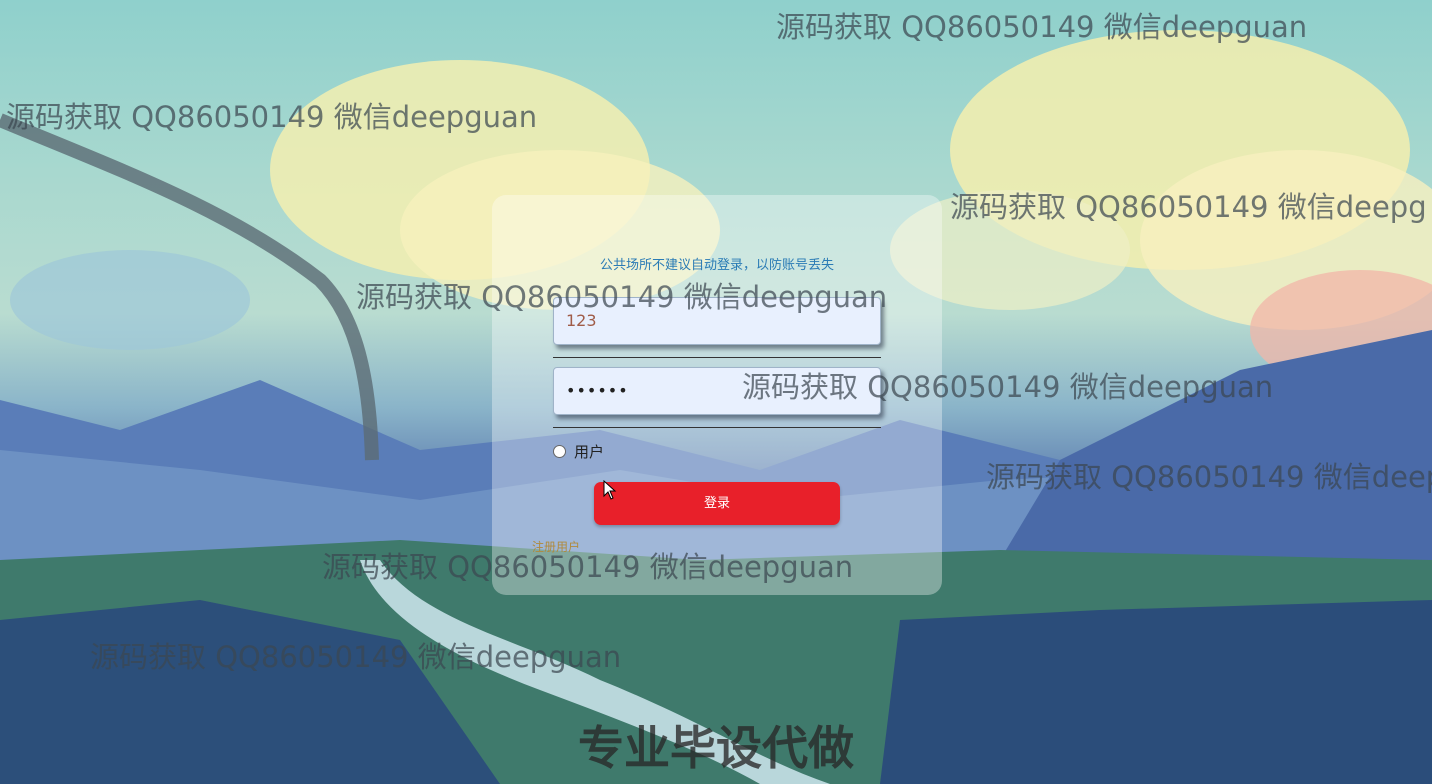 The height and width of the screenshot is (784, 1432). Describe the element at coordinates (1188, 207) in the screenshot. I see `watermark-text: 源码获取 QQ86050149 微信deepg` at that location.